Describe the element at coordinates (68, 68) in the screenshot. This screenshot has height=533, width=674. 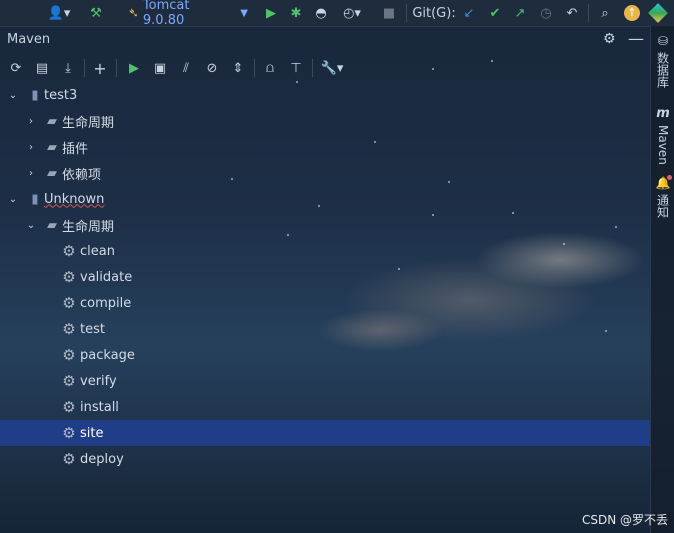
I see `download-icon: ⤓` at that location.